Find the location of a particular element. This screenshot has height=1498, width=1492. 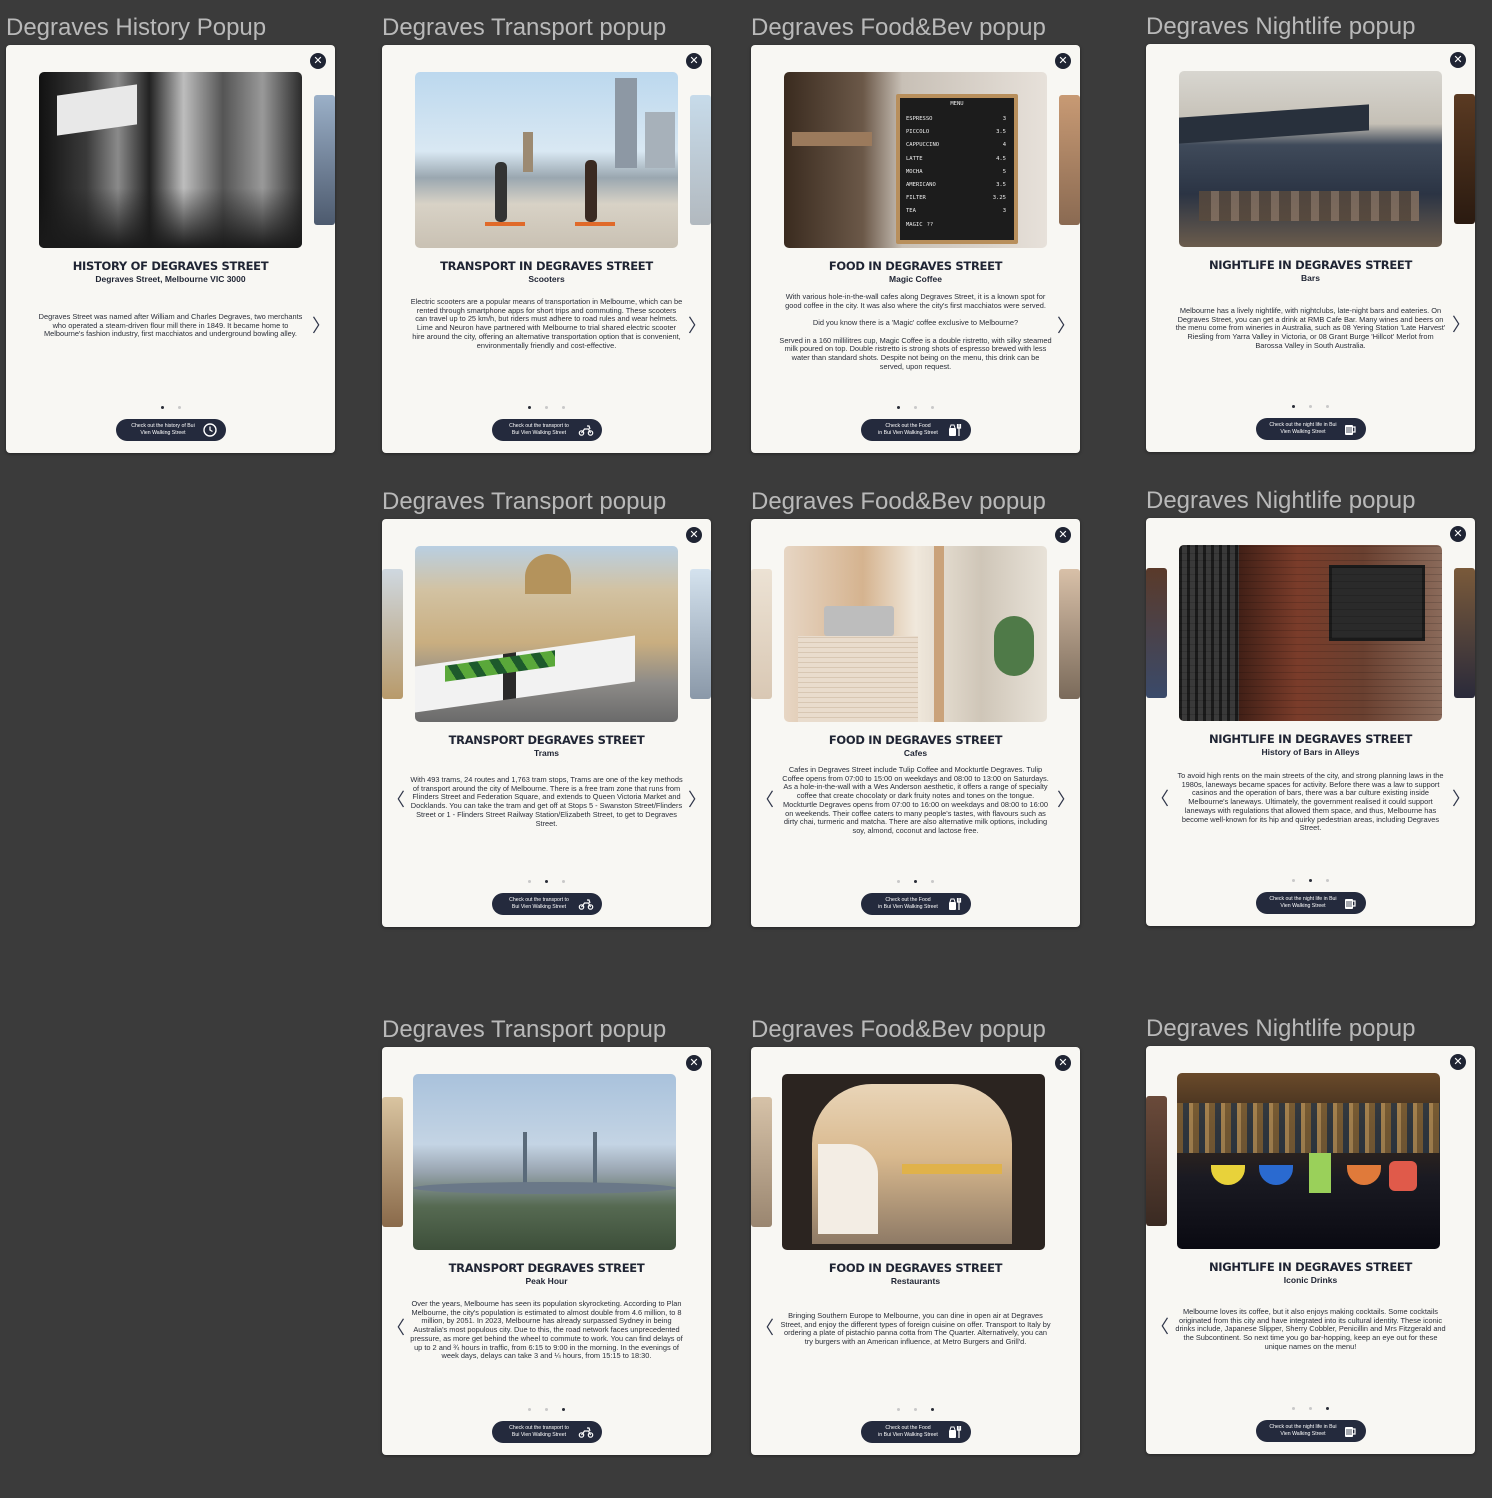

frame-title-history: Degraves History Popup is located at coordinates (136, 27).